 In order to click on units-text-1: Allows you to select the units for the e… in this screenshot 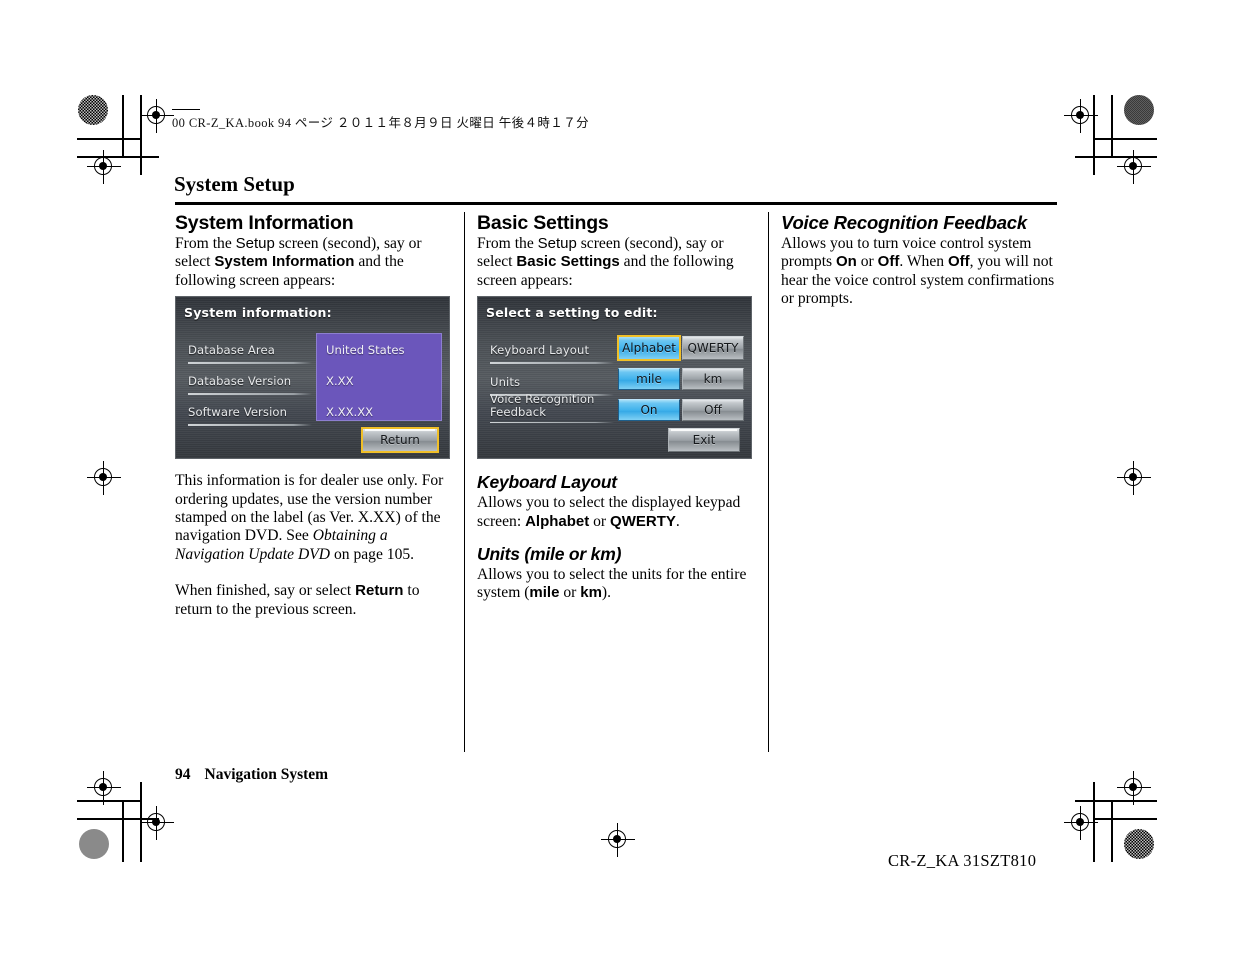, I will do `click(612, 584)`.